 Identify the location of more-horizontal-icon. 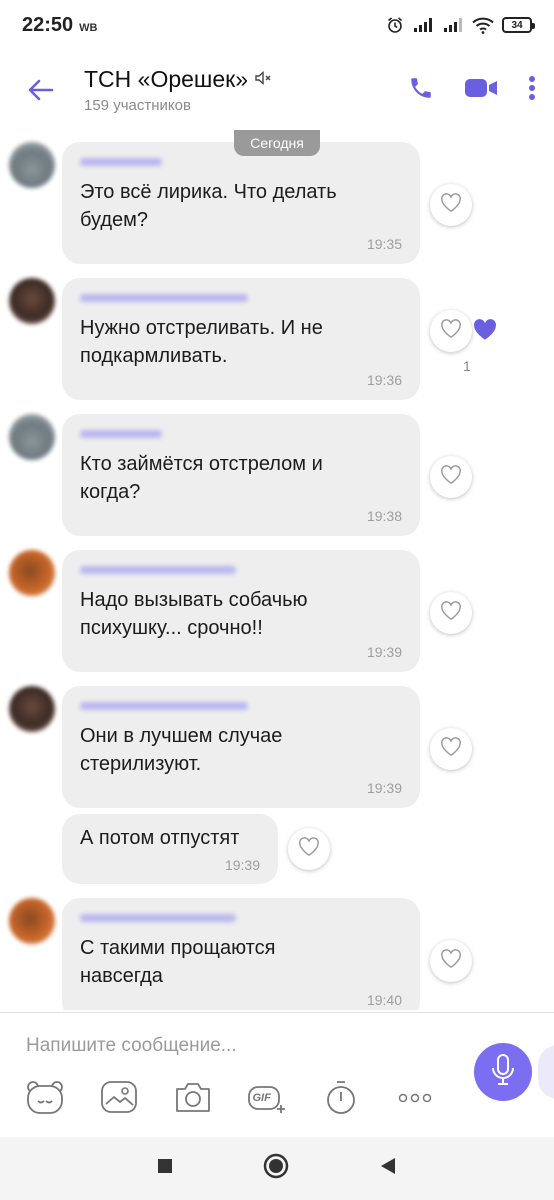
(415, 1099).